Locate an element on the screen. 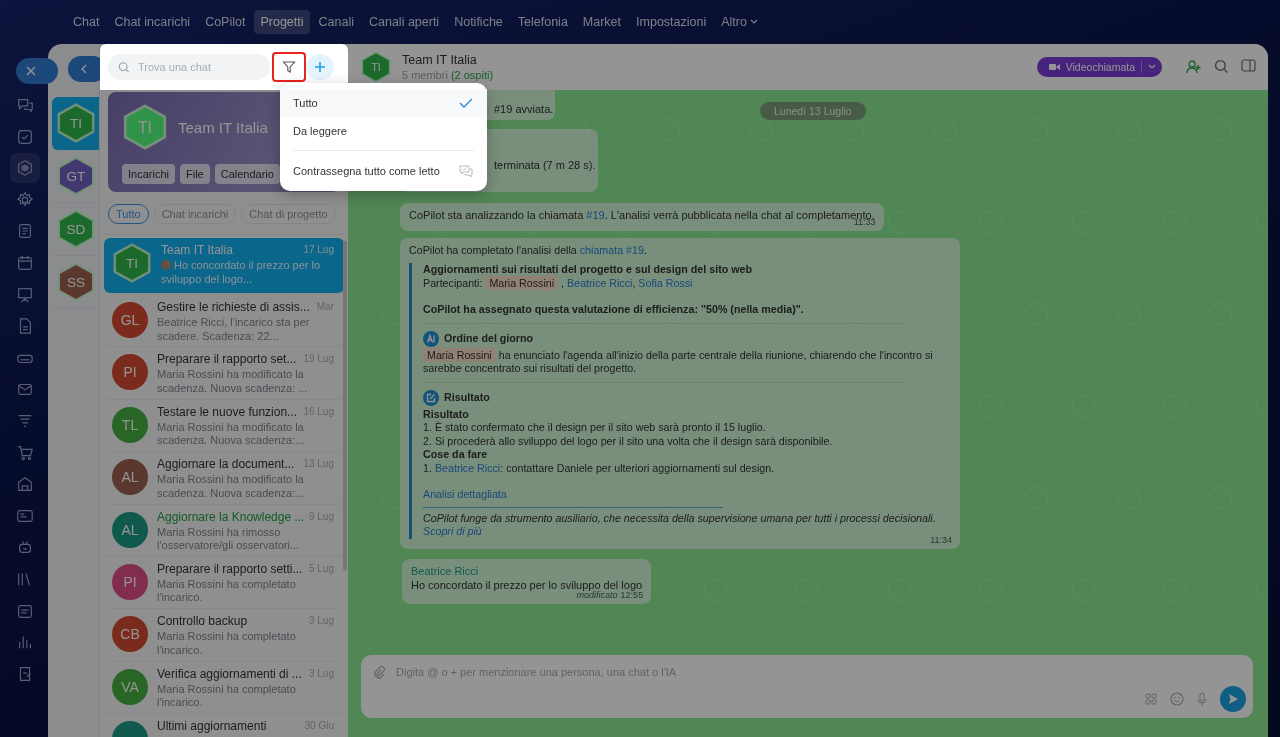 Image resolution: width=1280 pixels, height=737 pixels. section-heading: Risultato is located at coordinates (467, 397).